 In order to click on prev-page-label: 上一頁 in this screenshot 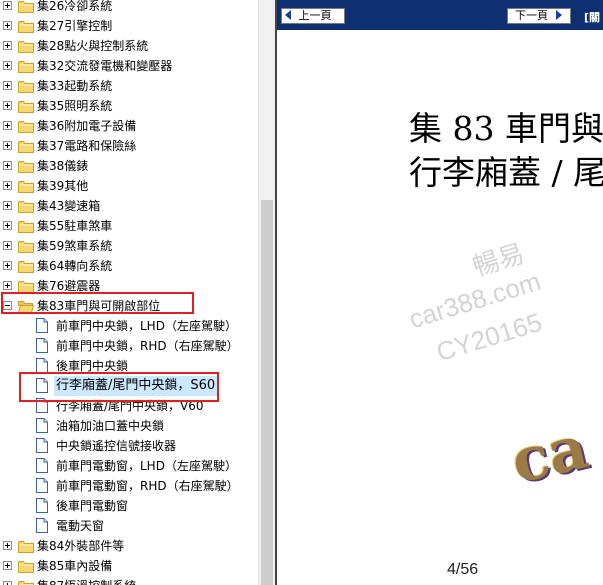, I will do `click(315, 15)`.